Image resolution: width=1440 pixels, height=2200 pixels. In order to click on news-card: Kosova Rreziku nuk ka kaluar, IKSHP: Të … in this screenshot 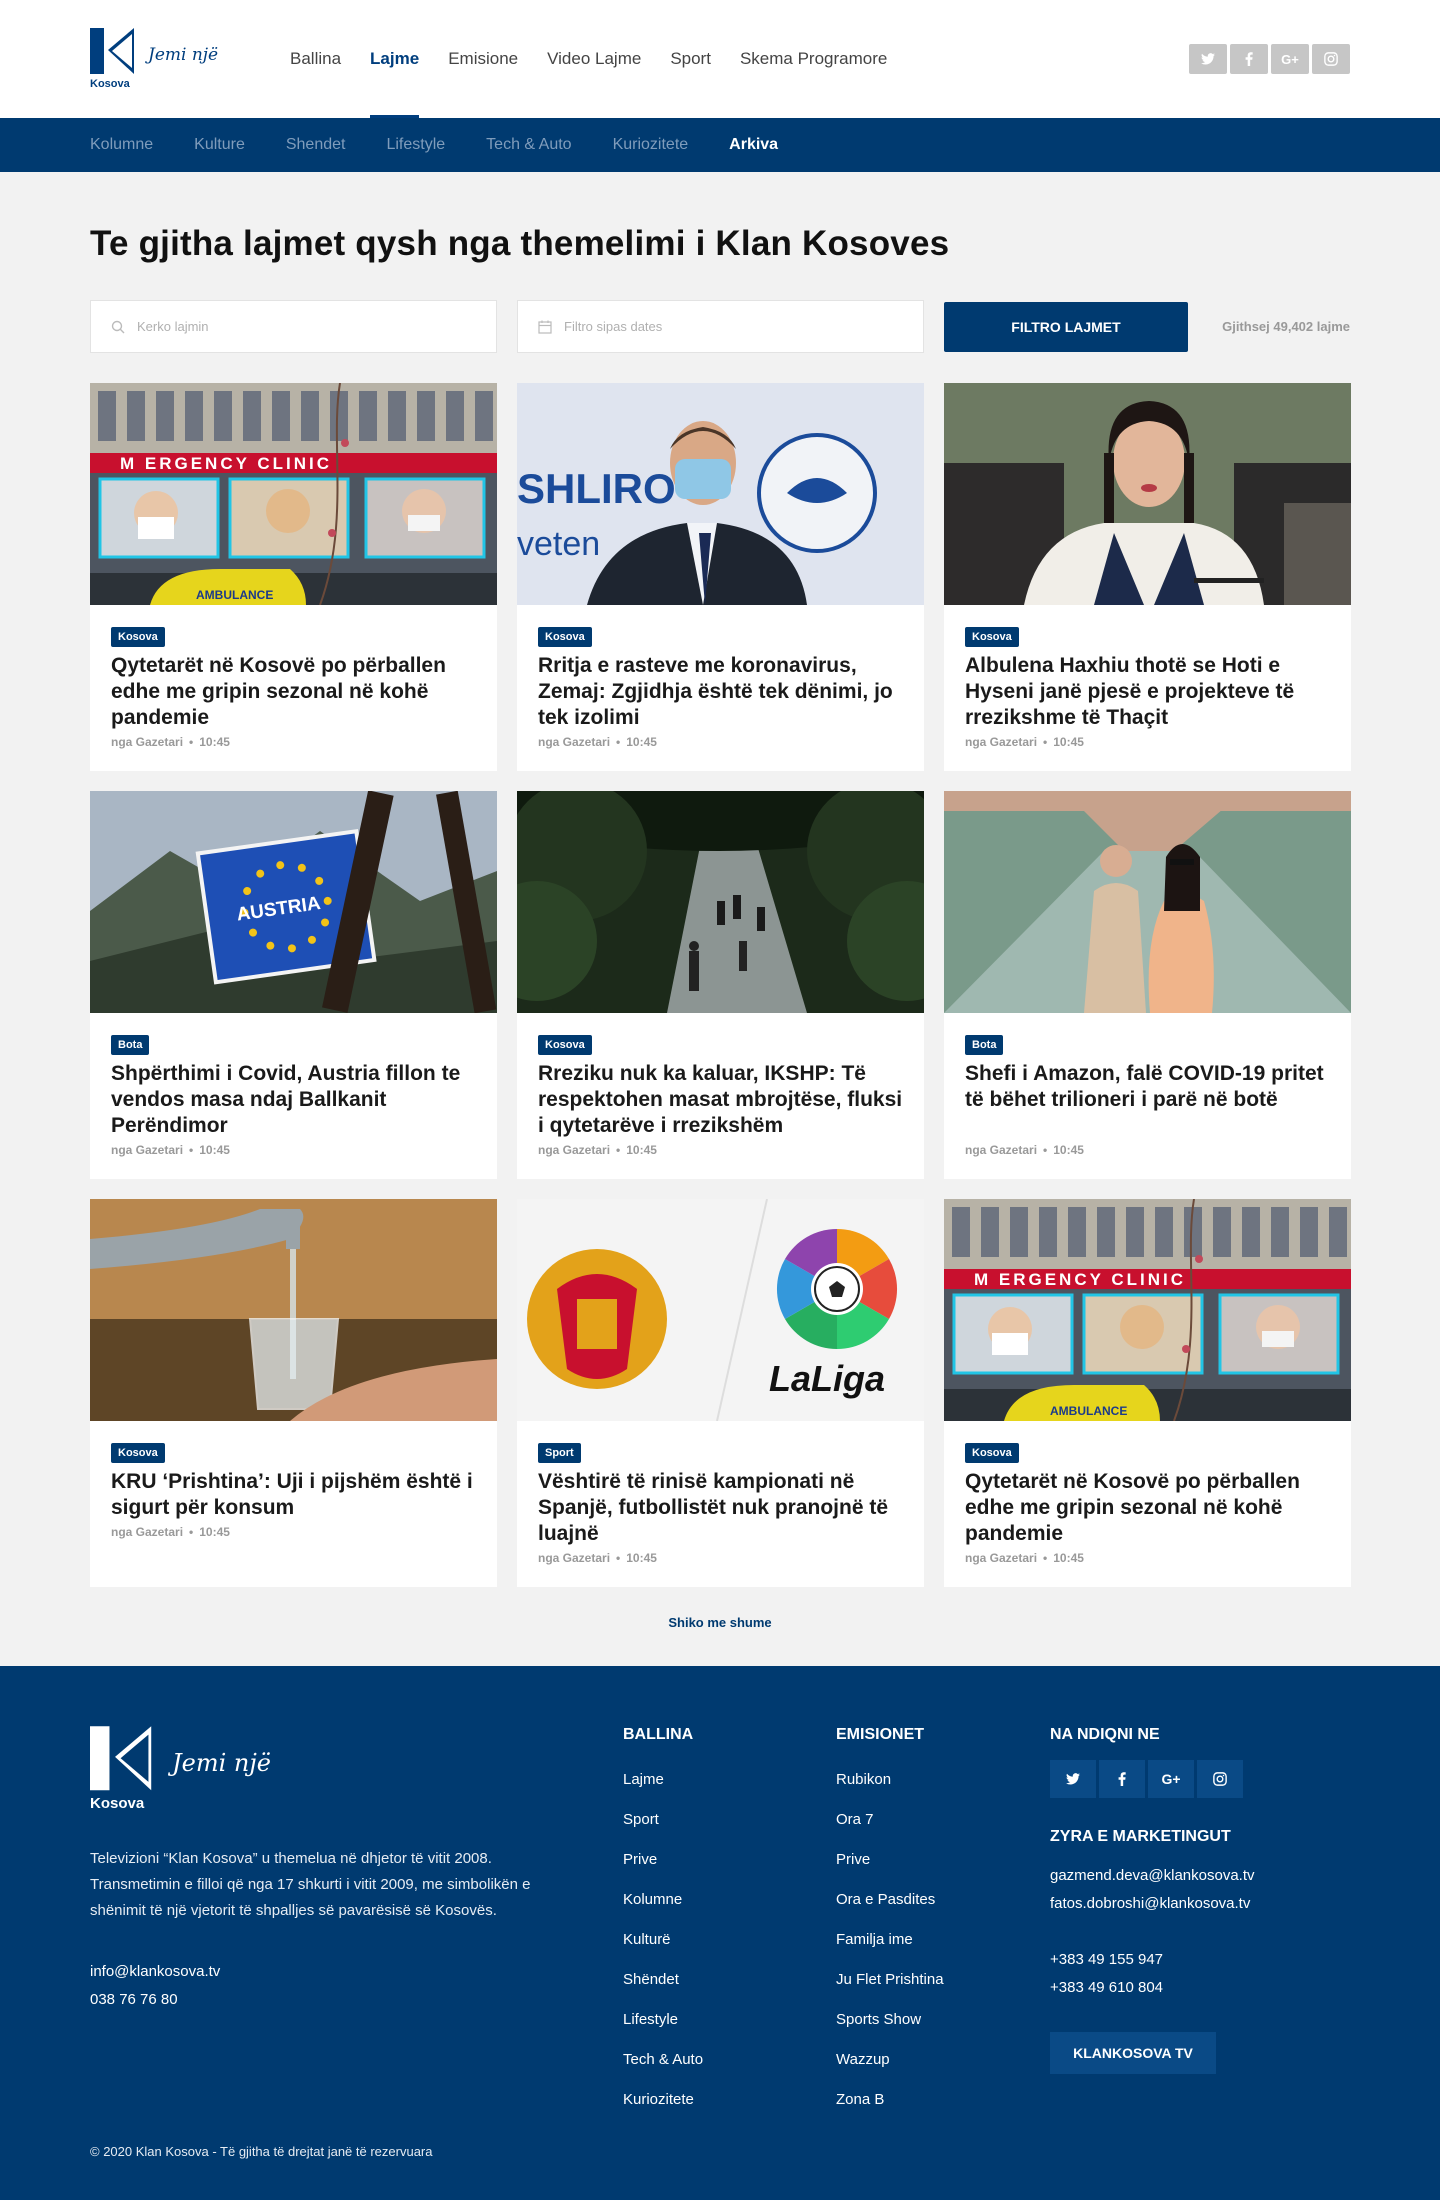, I will do `click(720, 985)`.